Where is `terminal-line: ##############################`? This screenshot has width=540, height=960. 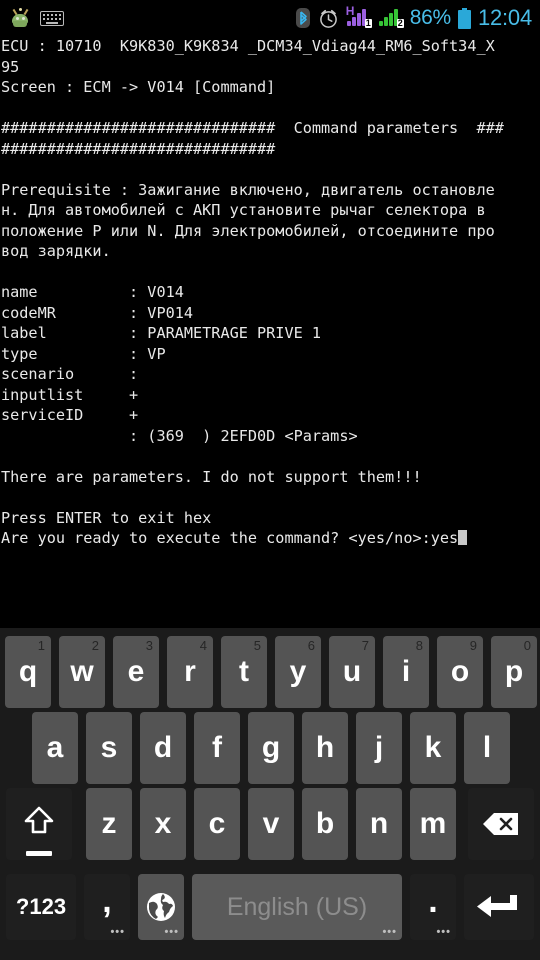
terminal-line: ############################## is located at coordinates (138, 148).